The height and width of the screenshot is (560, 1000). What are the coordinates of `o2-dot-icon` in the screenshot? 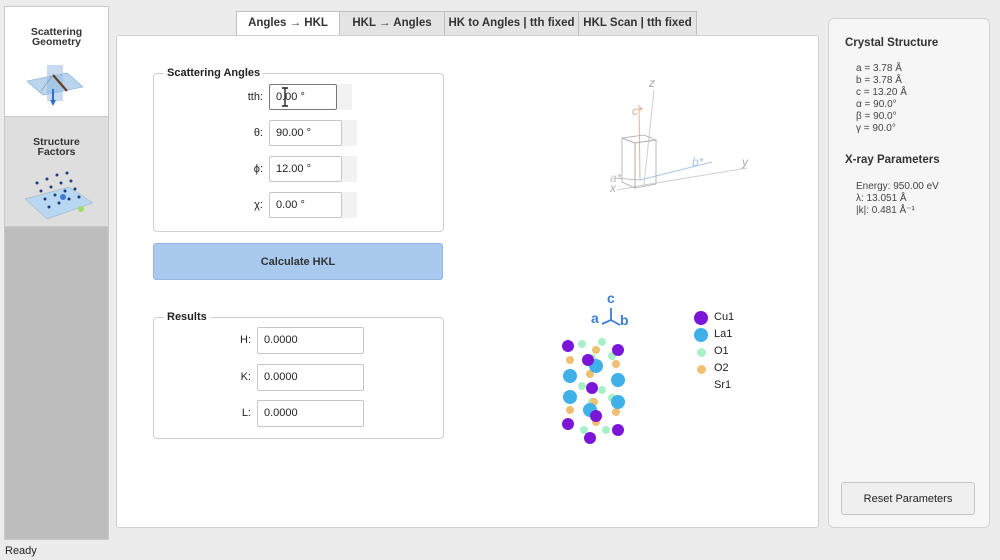 It's located at (701, 369).